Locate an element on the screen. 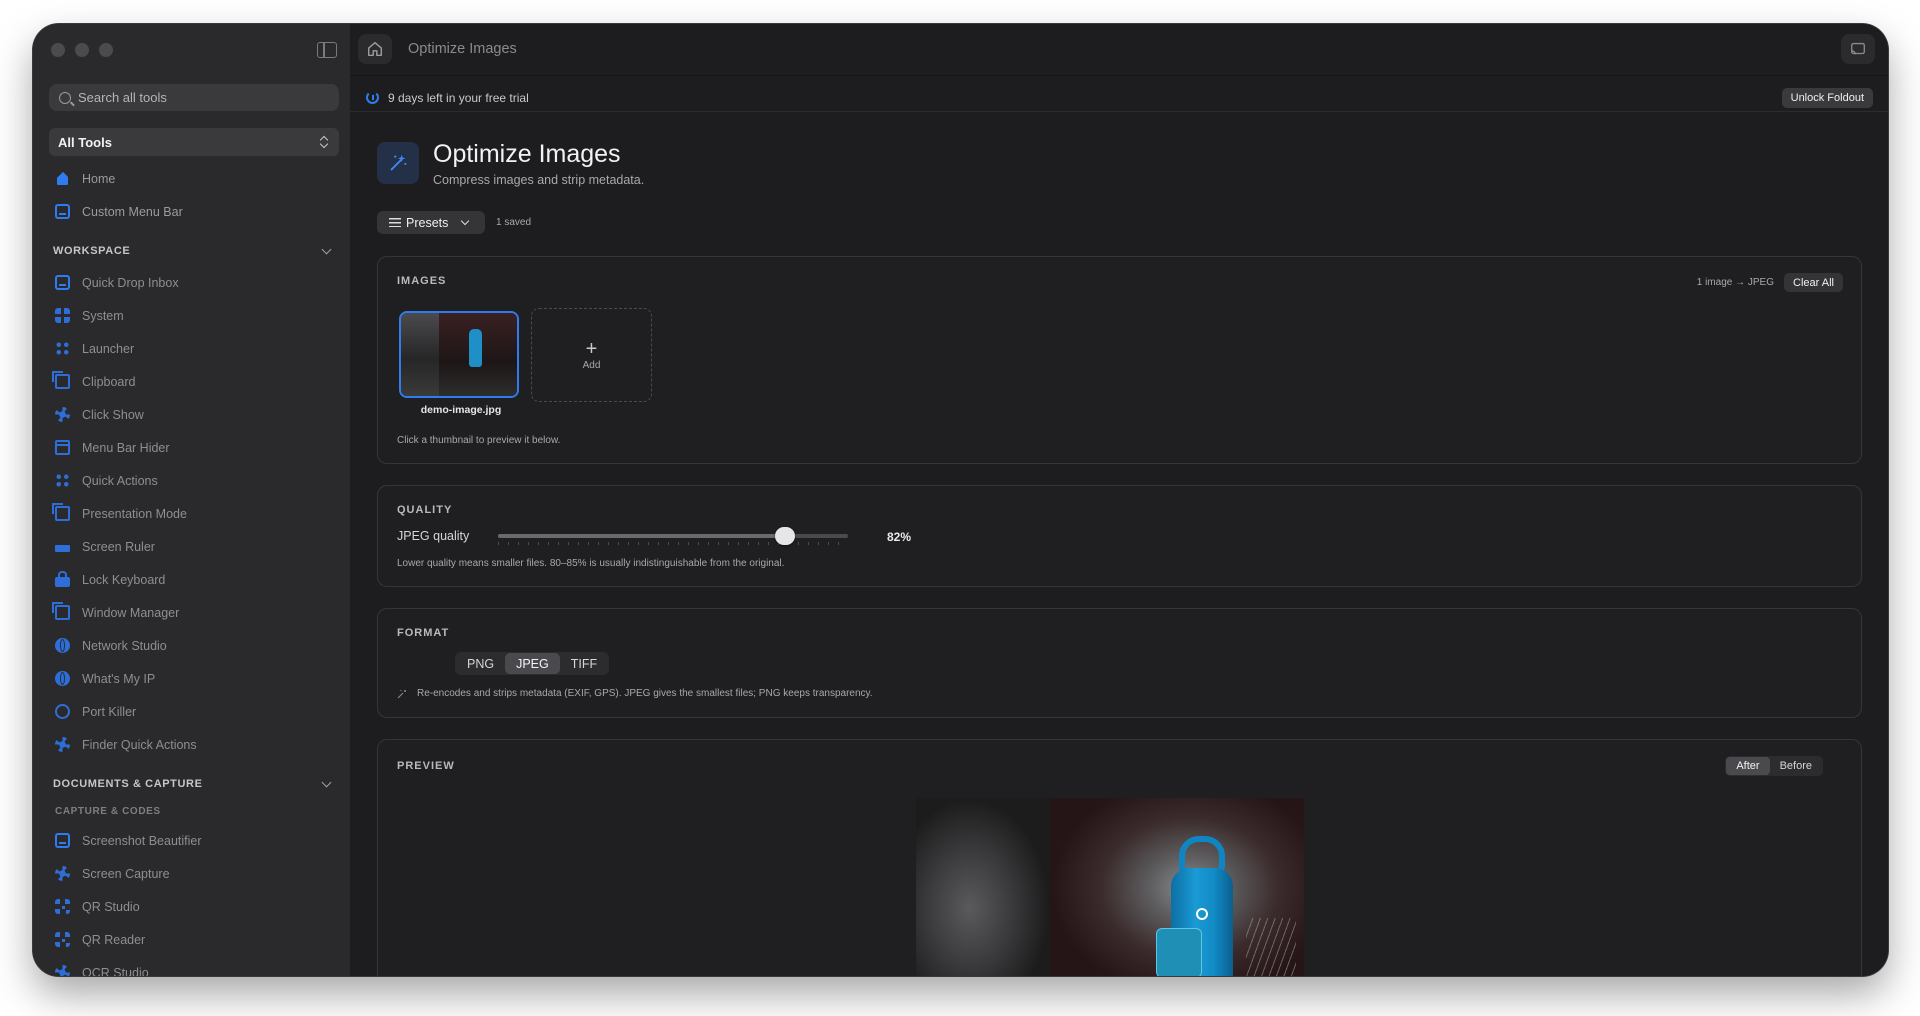 The image size is (1920, 1016). sliders-icon is located at coordinates (395, 222).